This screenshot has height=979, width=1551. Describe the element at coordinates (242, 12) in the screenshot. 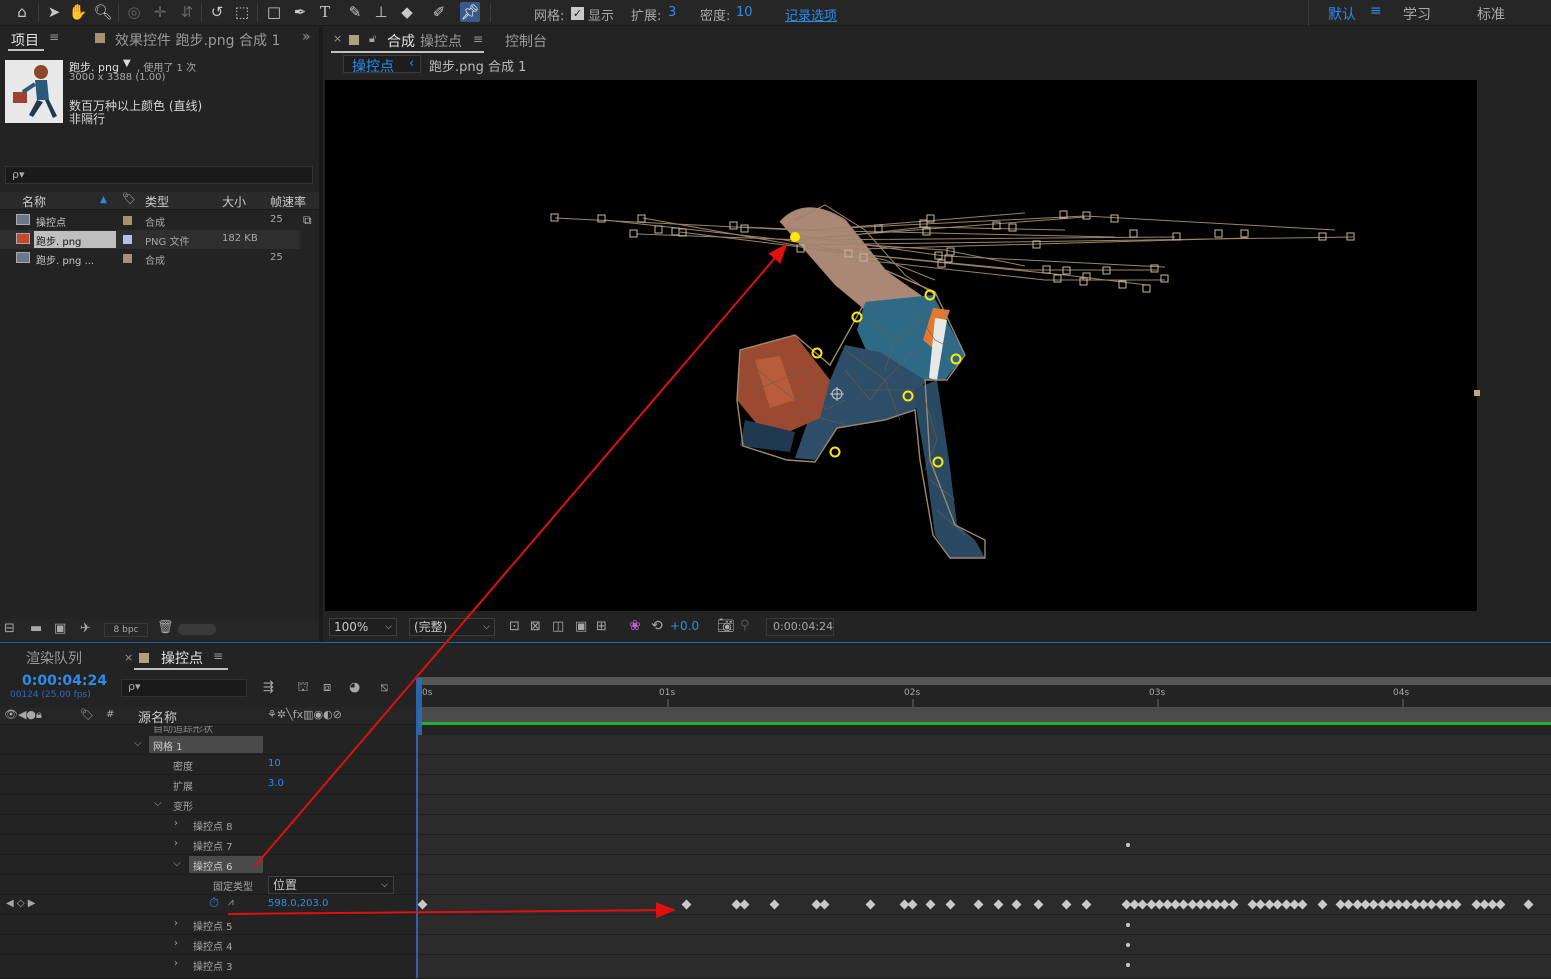

I see `anchor-tool-icon: ⬚` at that location.